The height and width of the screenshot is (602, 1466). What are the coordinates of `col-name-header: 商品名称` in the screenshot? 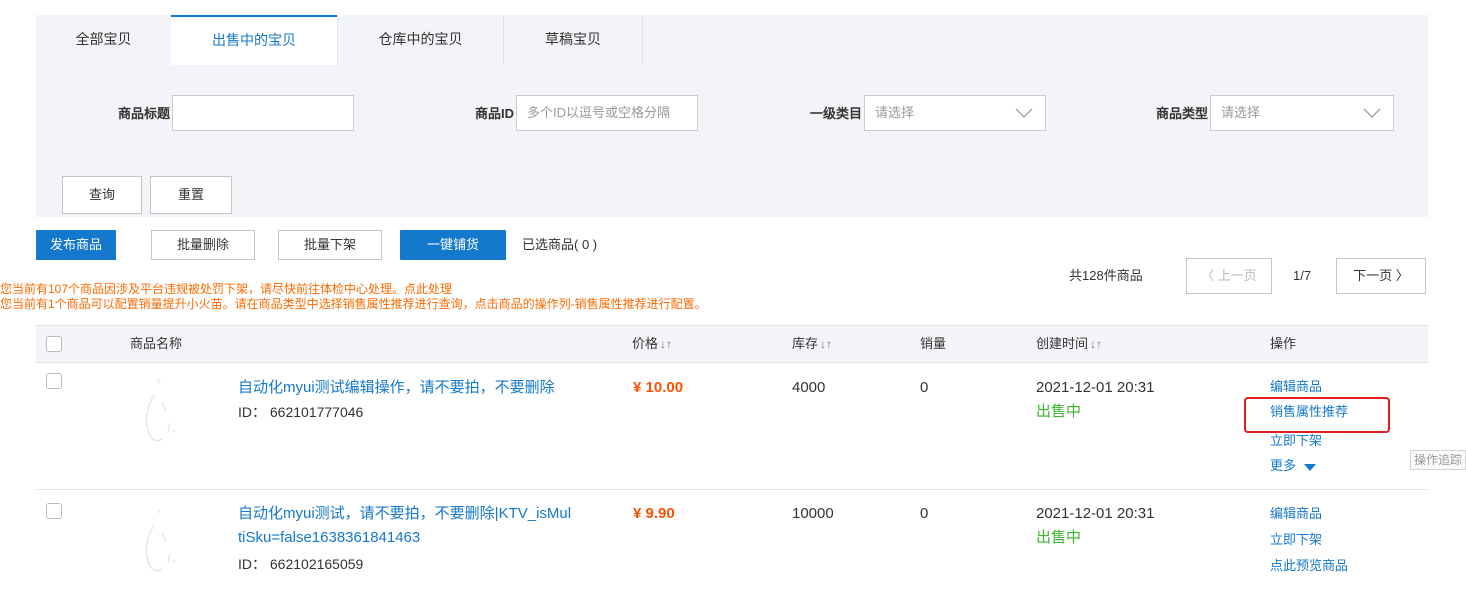 It's located at (156, 343).